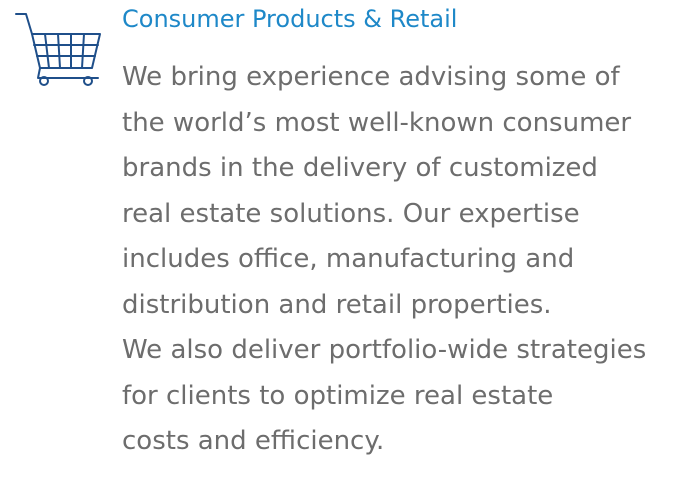 This screenshot has height=485, width=677. I want to click on description-line: the world’s most well-known consumer, so click(377, 122).